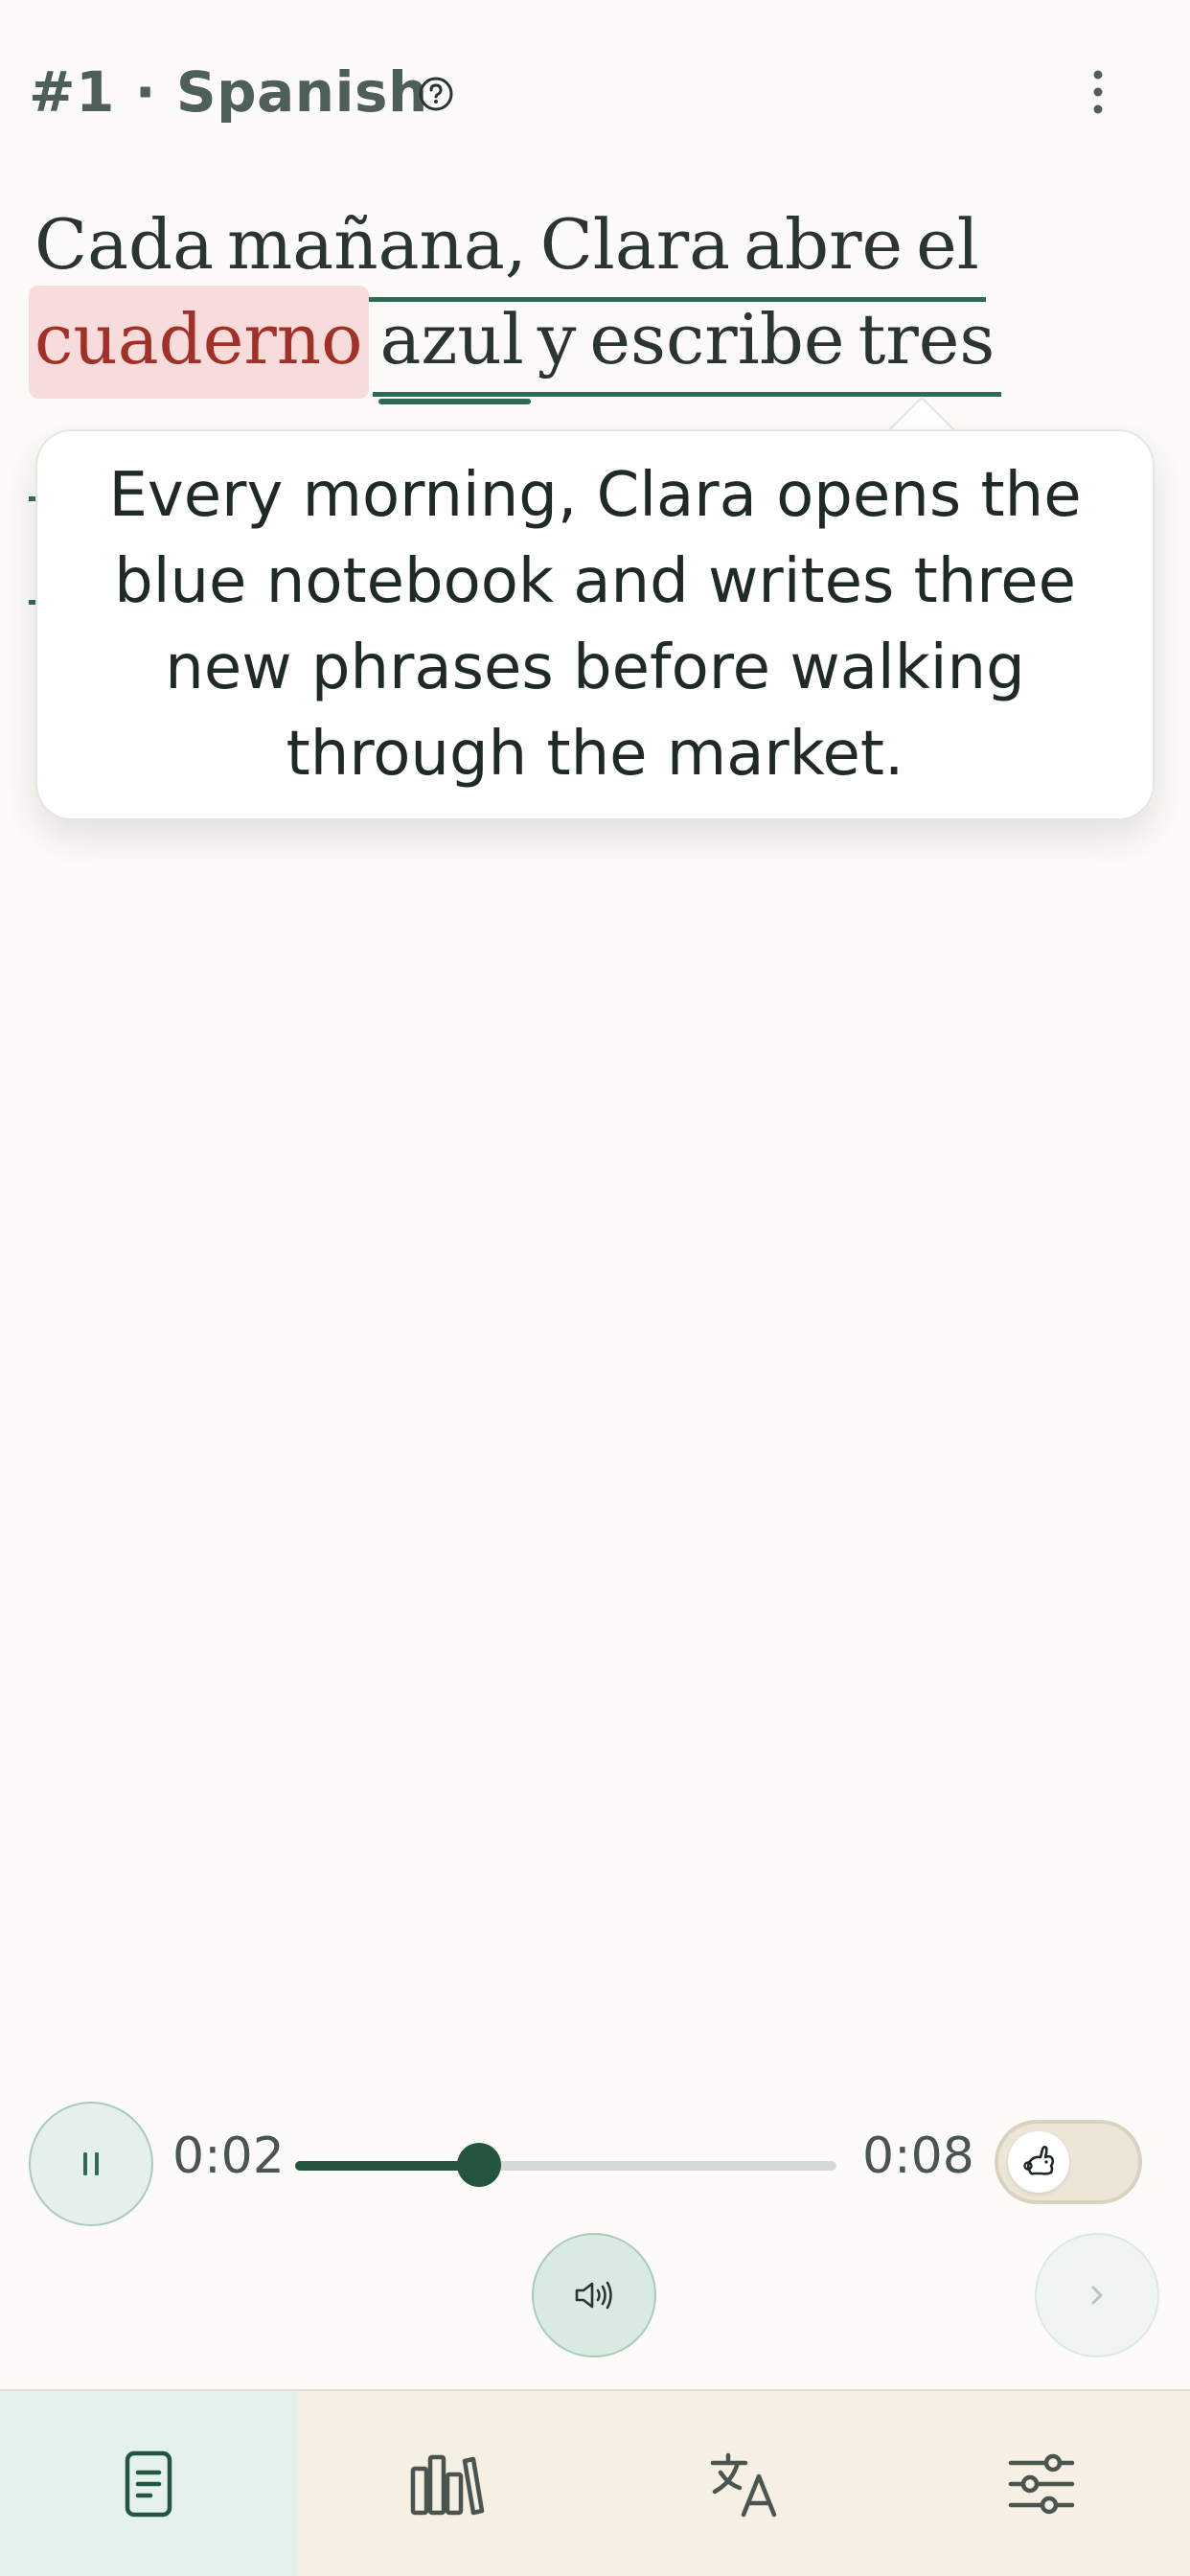 Image resolution: width=1190 pixels, height=2576 pixels. I want to click on more-options-button, so click(1098, 92).